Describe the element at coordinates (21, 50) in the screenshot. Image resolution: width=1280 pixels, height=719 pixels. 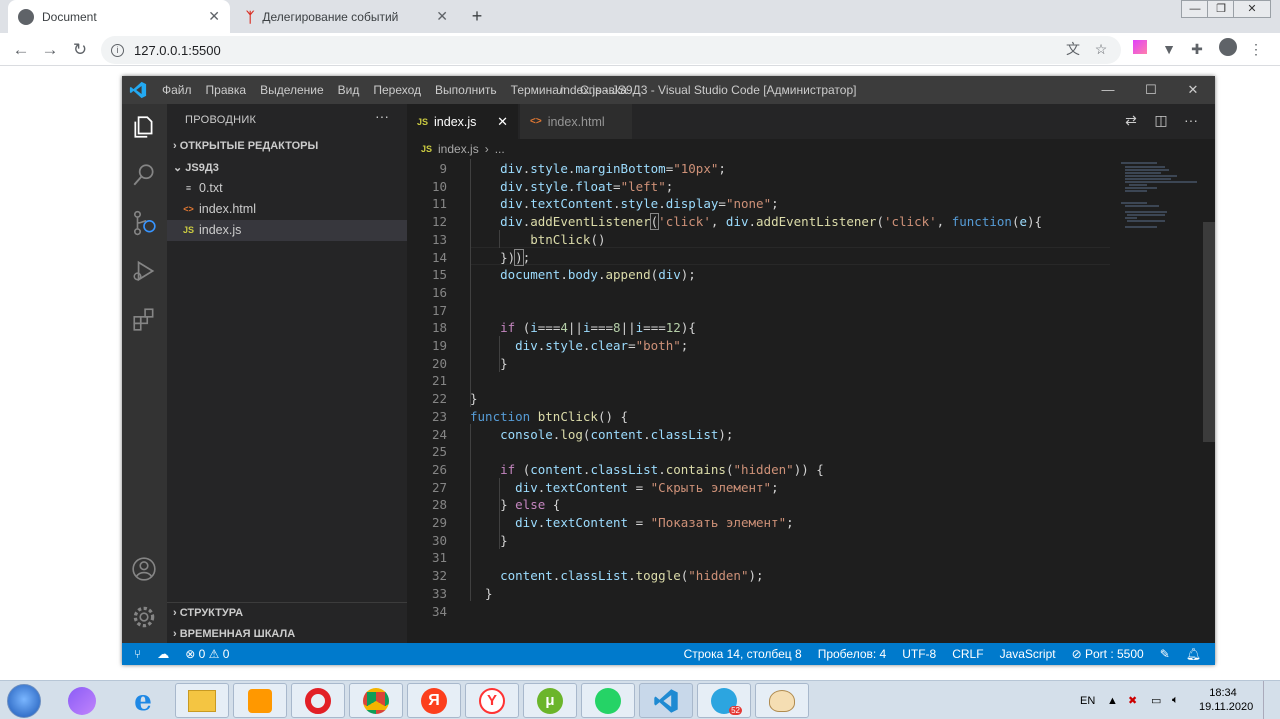
I see `back-icon: ←` at that location.